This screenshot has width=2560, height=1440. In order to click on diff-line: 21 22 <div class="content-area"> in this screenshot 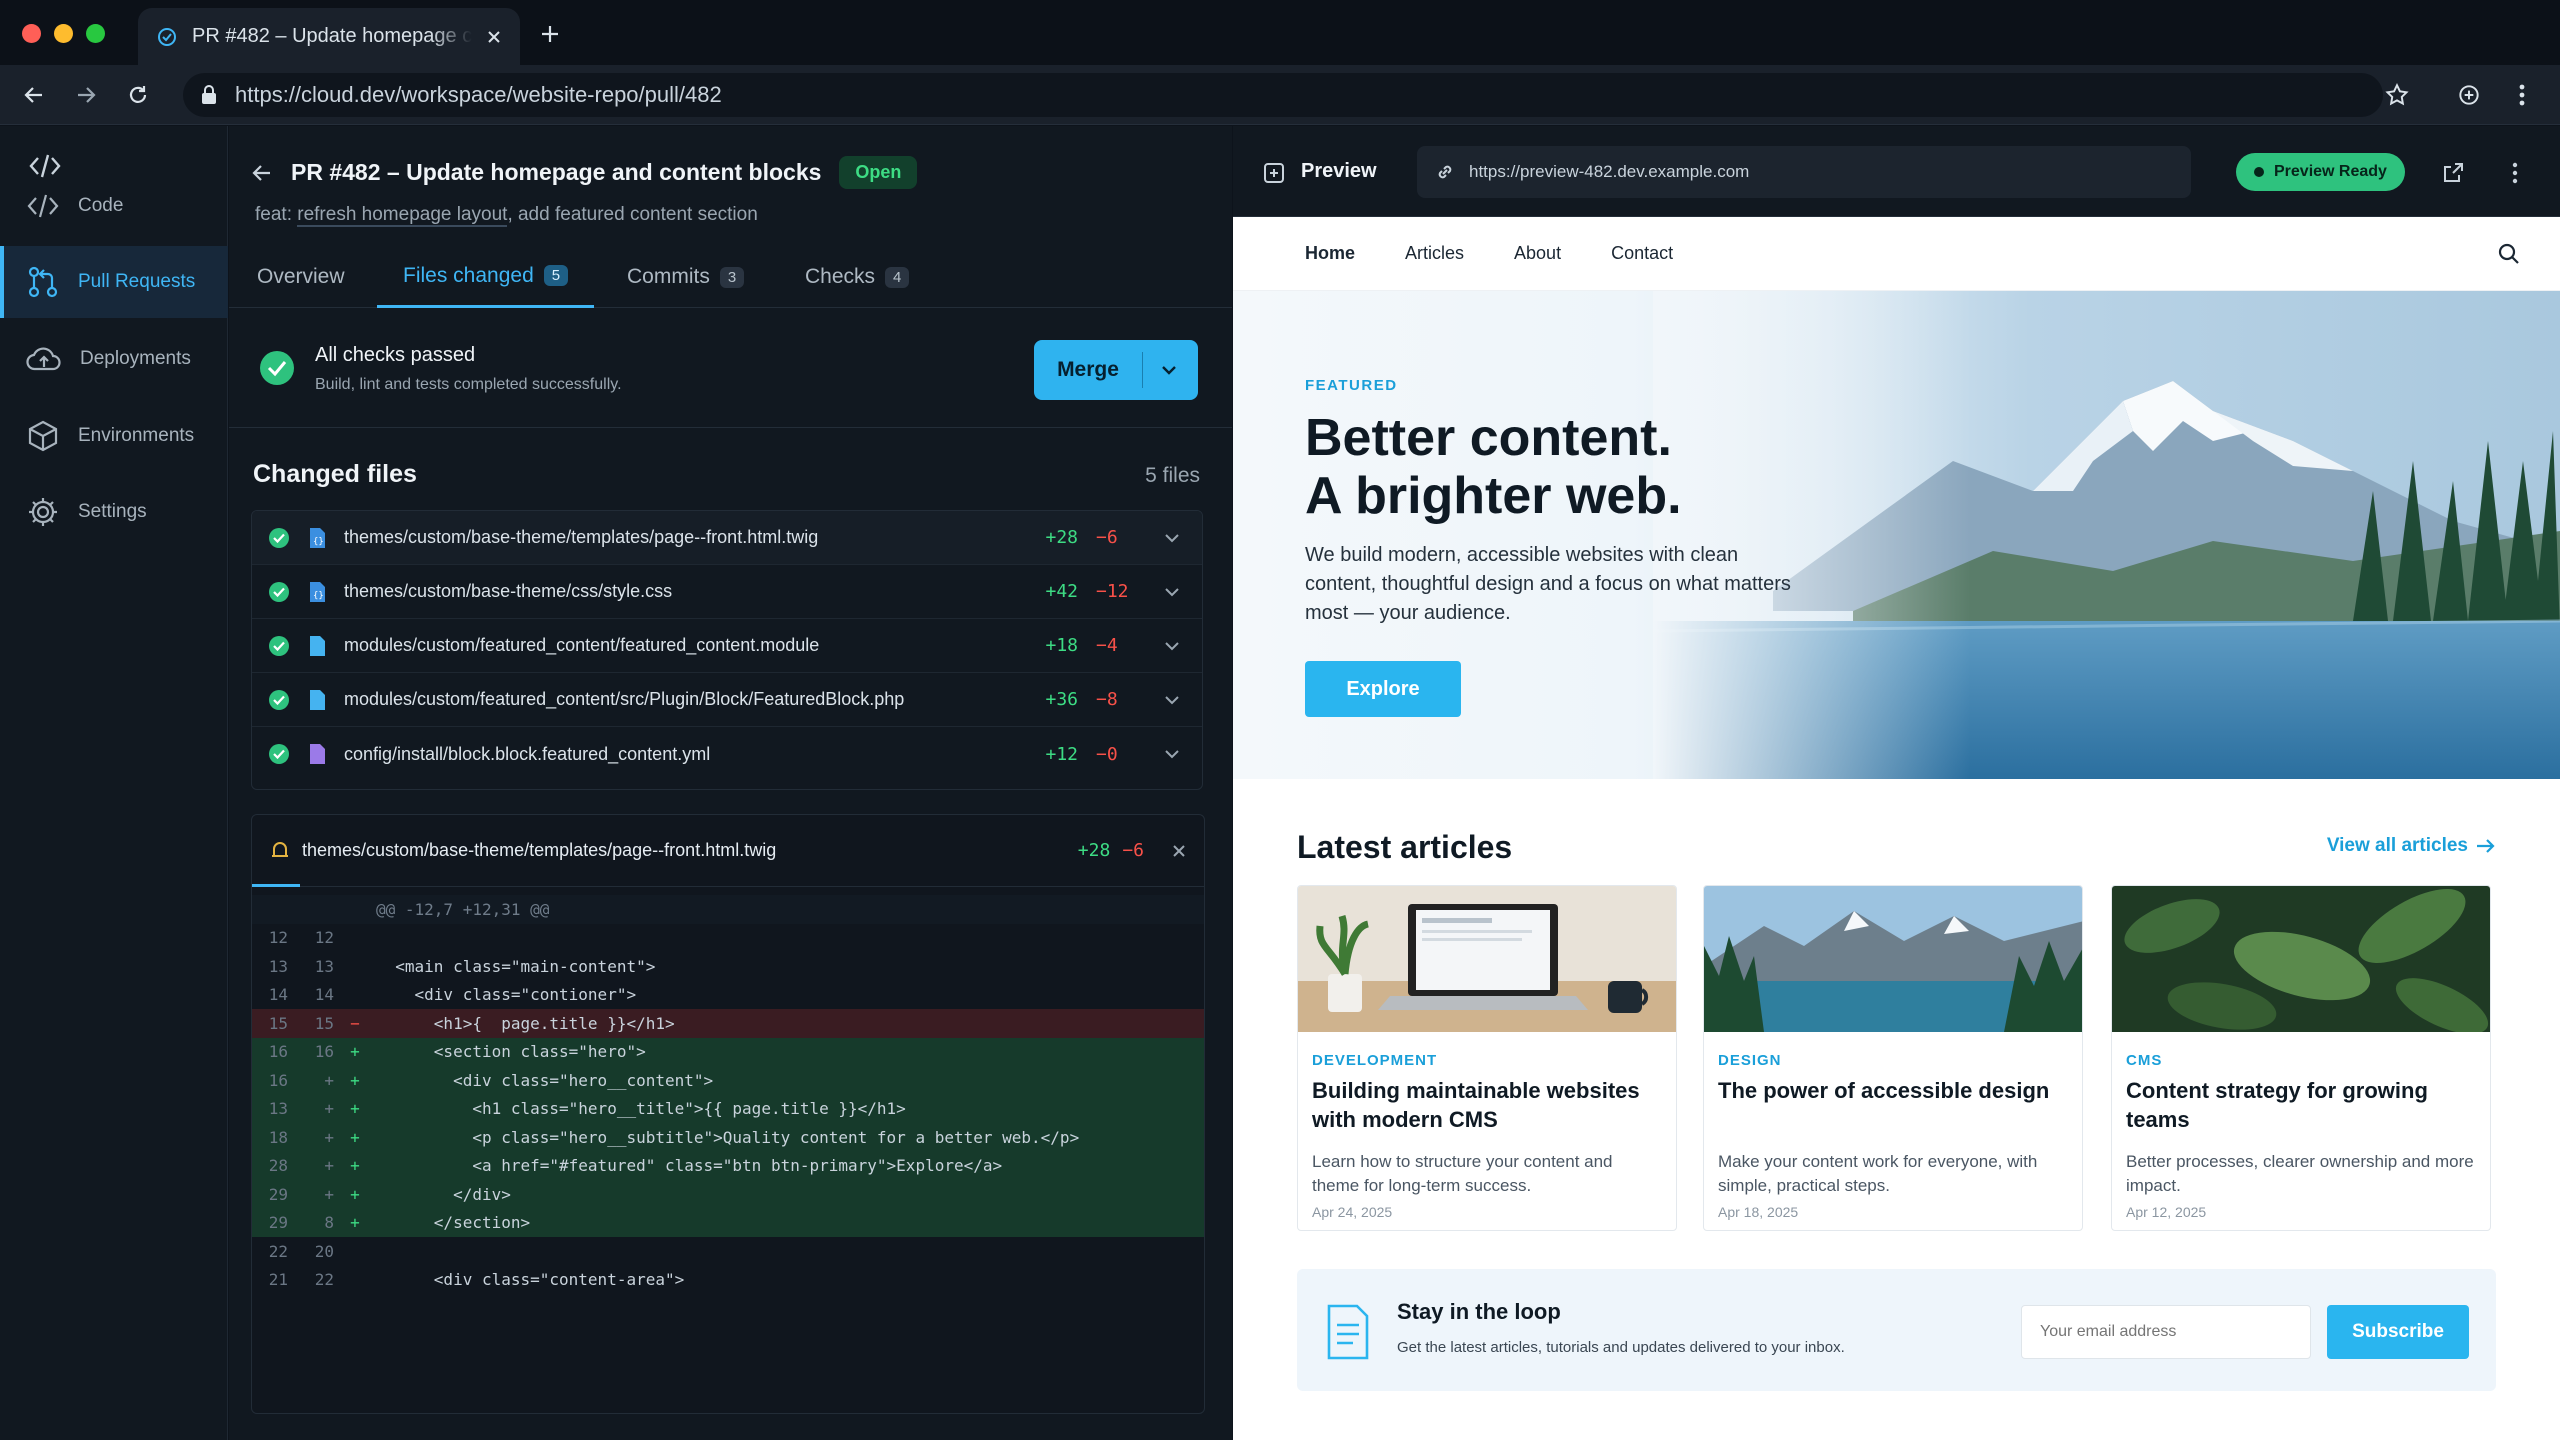, I will do `click(728, 1280)`.